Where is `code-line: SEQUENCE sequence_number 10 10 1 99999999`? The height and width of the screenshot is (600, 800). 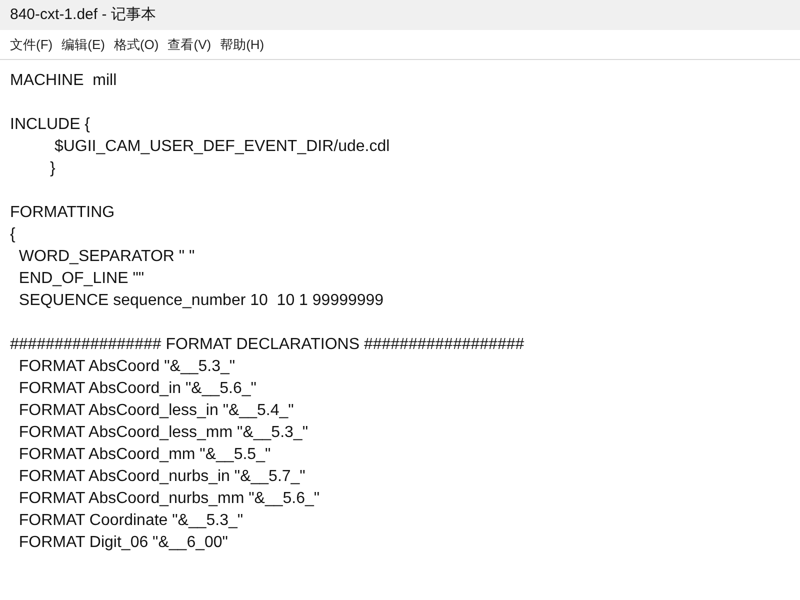 code-line: SEQUENCE sequence_number 10 10 1 99999999 is located at coordinates (201, 300).